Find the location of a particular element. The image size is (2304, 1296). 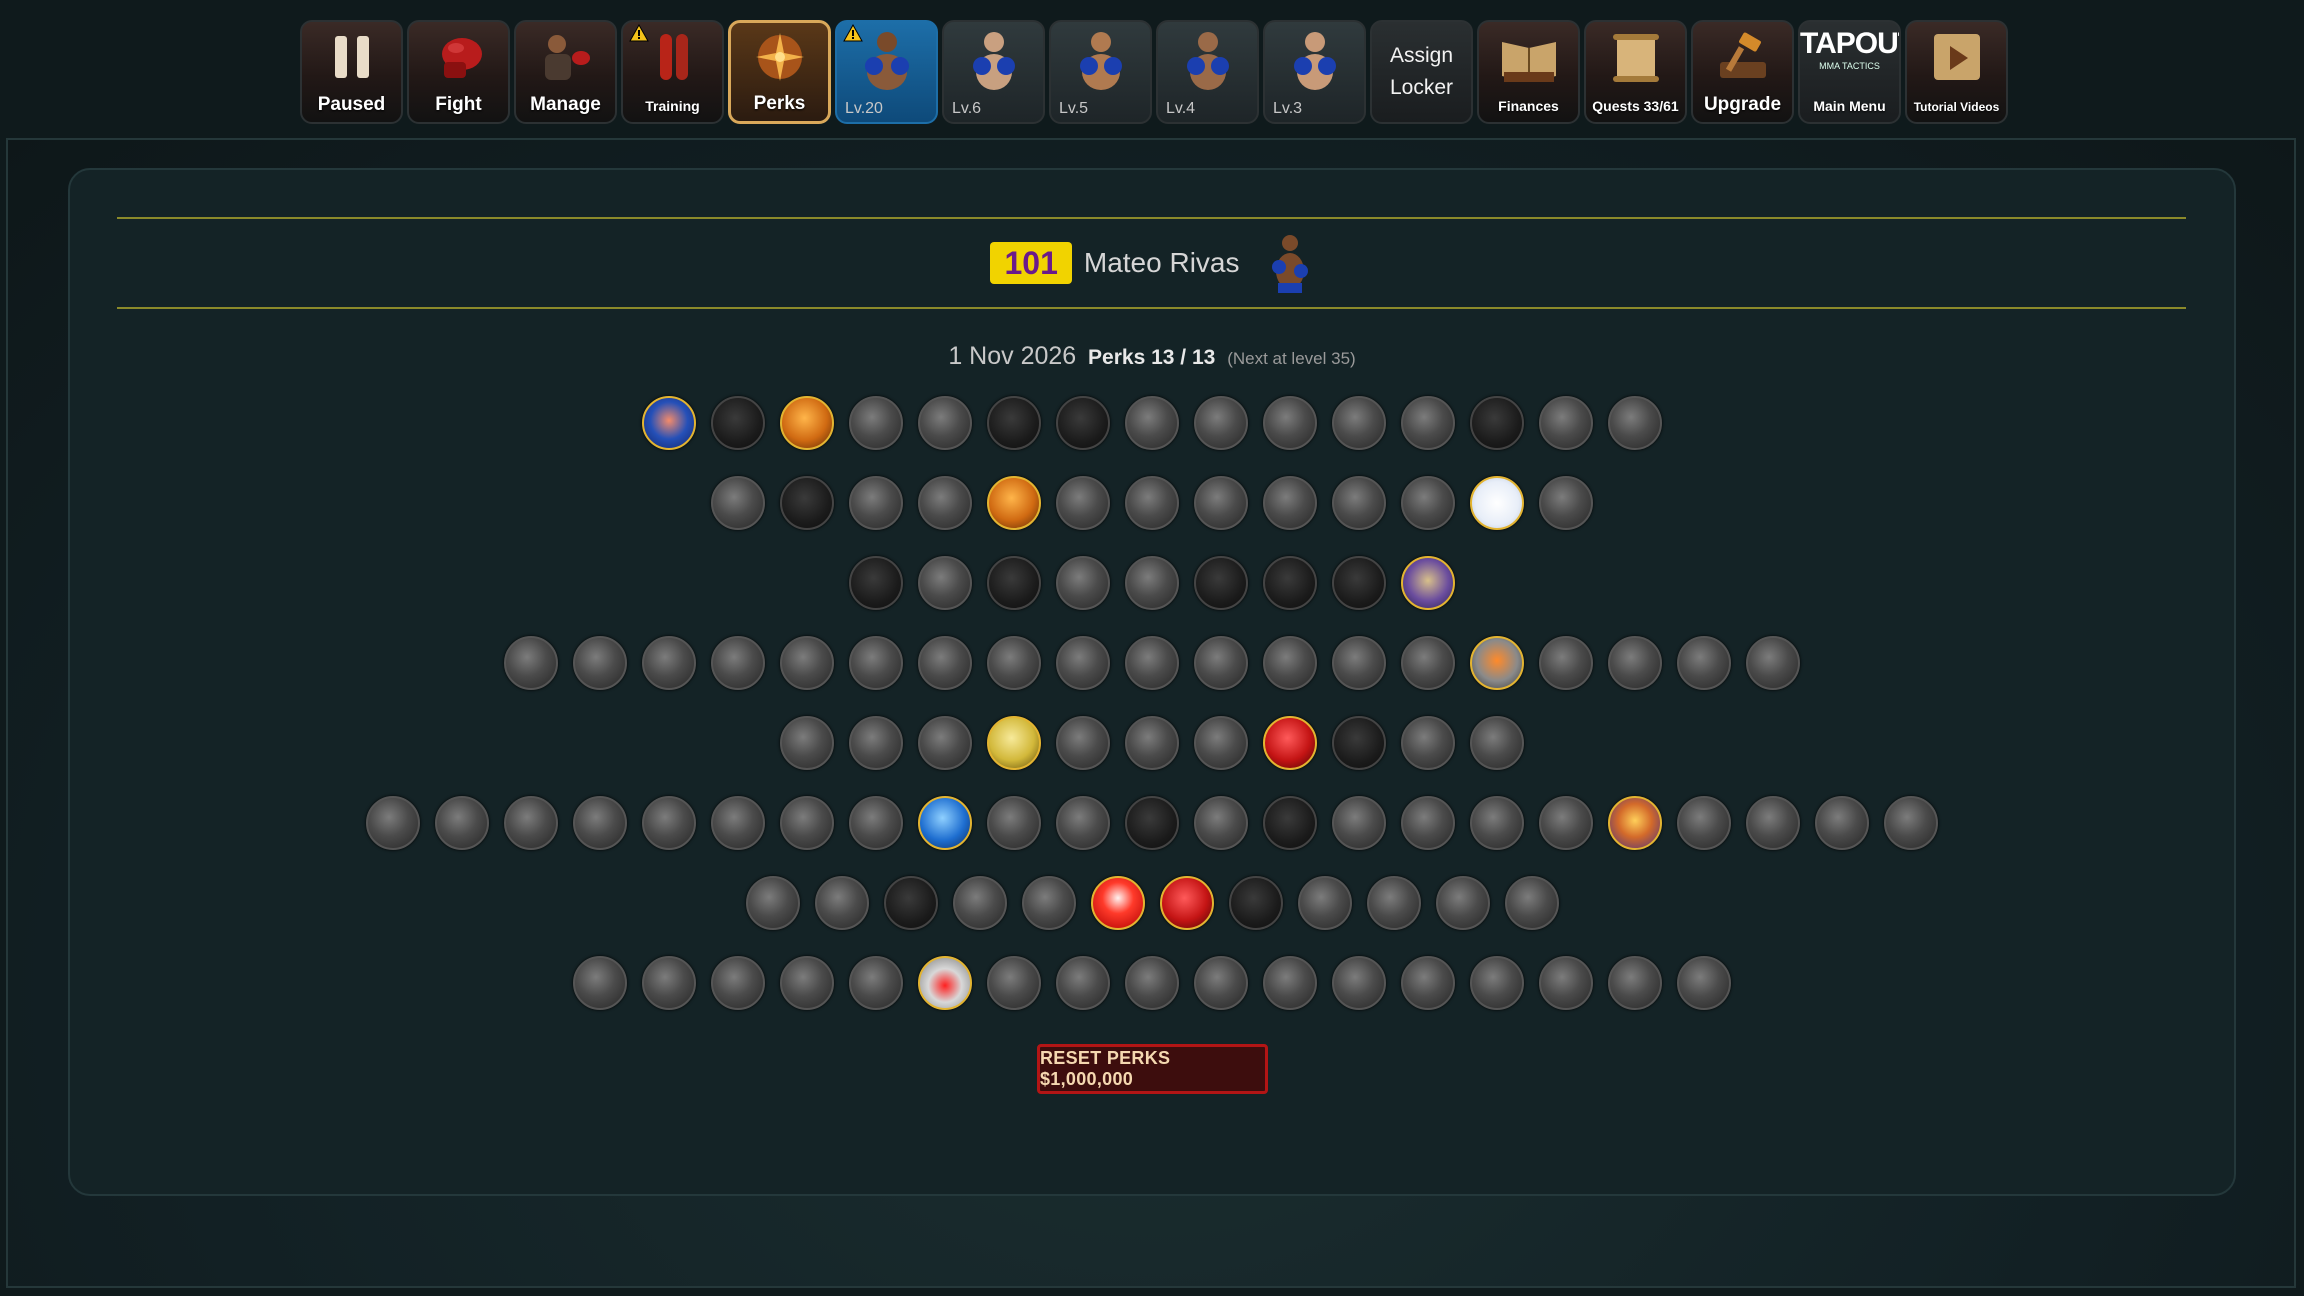

tutorial-videos-button: Tutorial Videos is located at coordinates (1956, 72).